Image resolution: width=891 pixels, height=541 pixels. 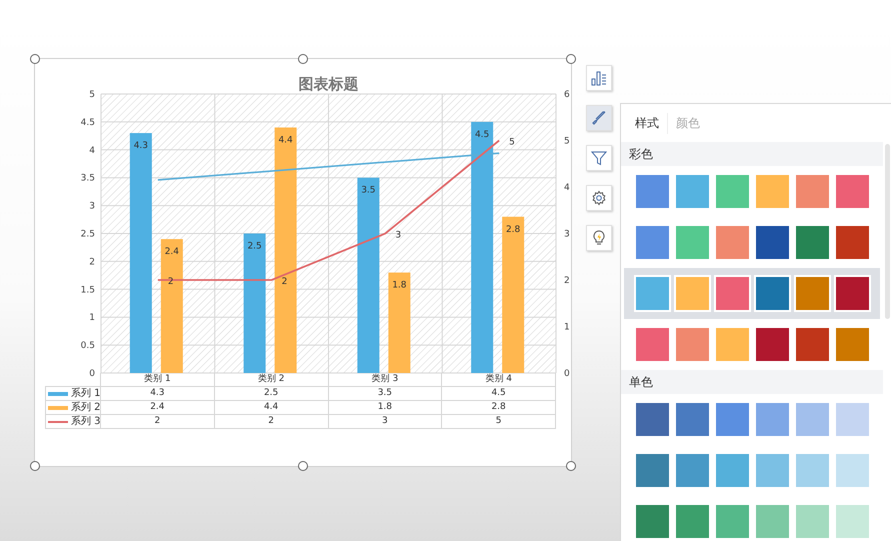 What do you see at coordinates (254, 247) in the screenshot?
I see `data-label: 2.5` at bounding box center [254, 247].